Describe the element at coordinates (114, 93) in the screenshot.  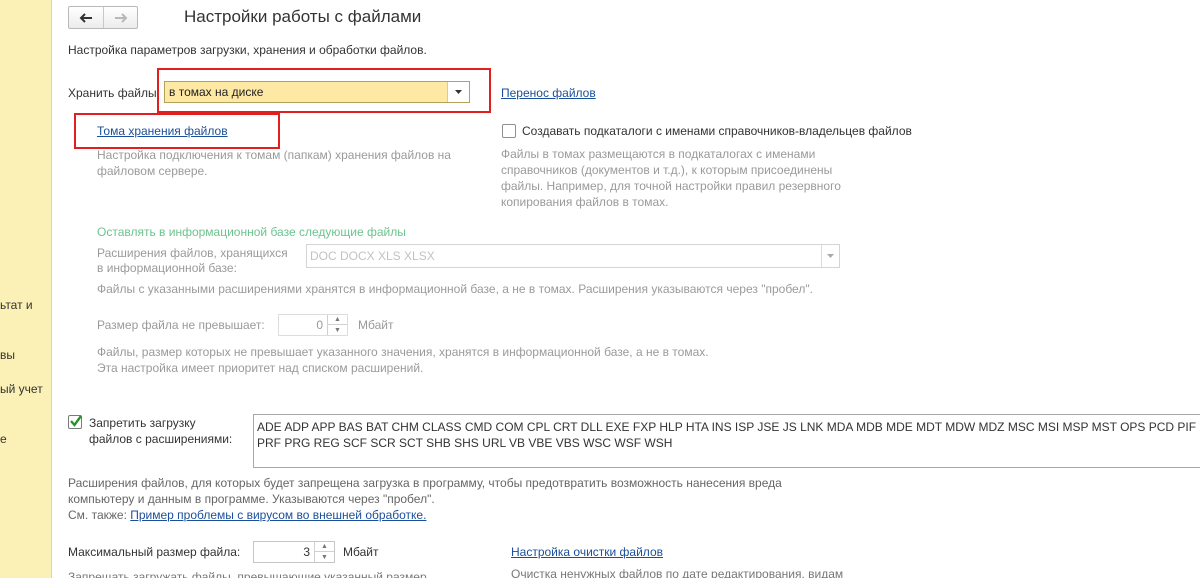
I see `store-files-label: Хранить файлы:` at that location.